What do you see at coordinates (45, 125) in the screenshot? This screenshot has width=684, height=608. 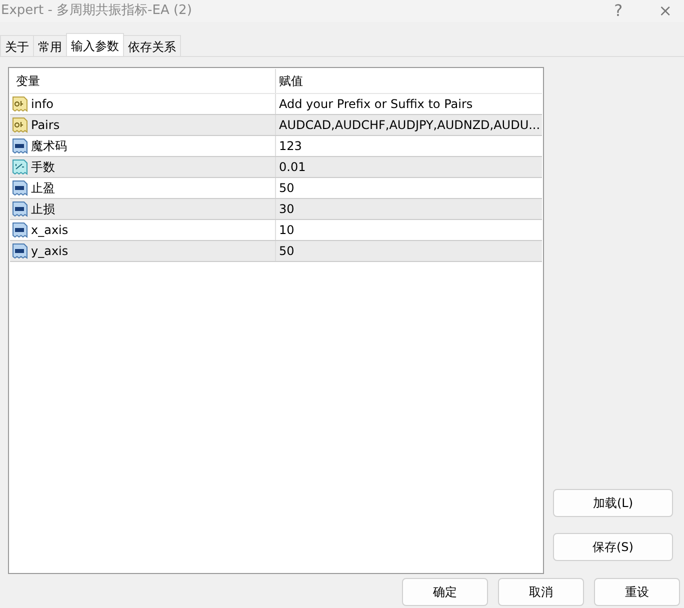 I see `parameter-name: Pairs` at bounding box center [45, 125].